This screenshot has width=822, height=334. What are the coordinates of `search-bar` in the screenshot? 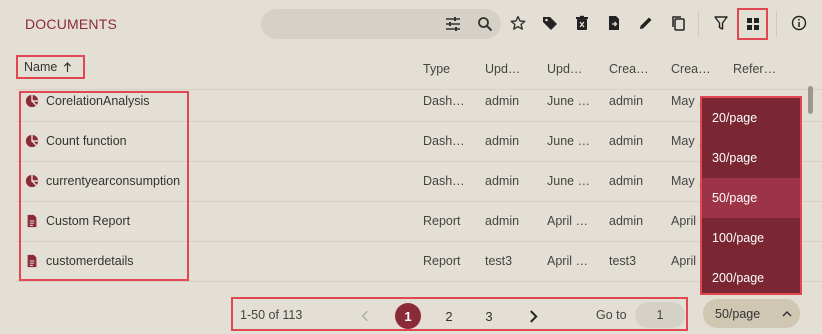 It's located at (381, 24).